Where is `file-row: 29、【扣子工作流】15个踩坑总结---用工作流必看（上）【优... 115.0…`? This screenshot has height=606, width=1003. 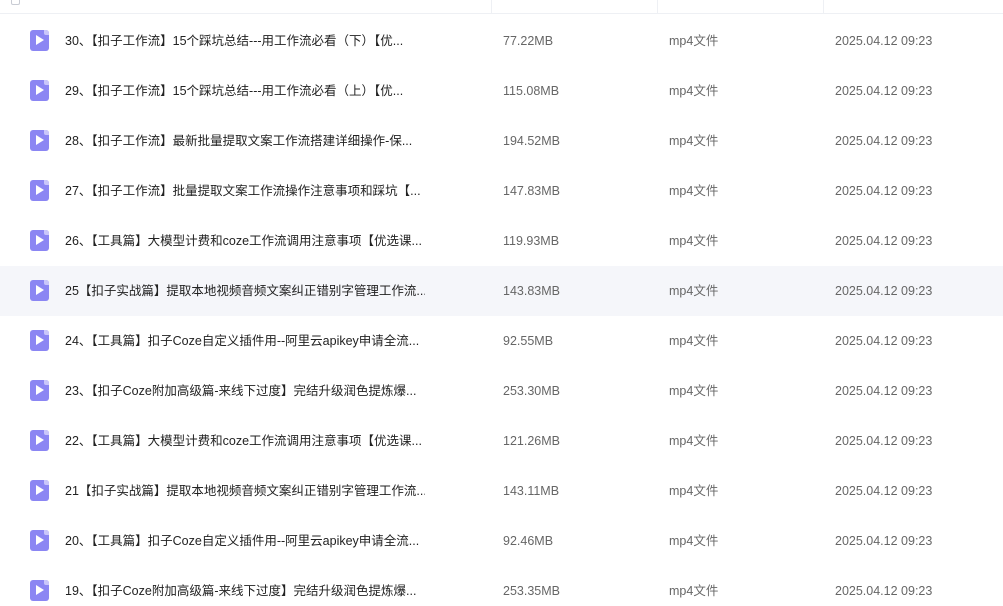 file-row: 29、【扣子工作流】15个踩坑总结---用工作流必看（上）【优... 115.0… is located at coordinates (501, 91).